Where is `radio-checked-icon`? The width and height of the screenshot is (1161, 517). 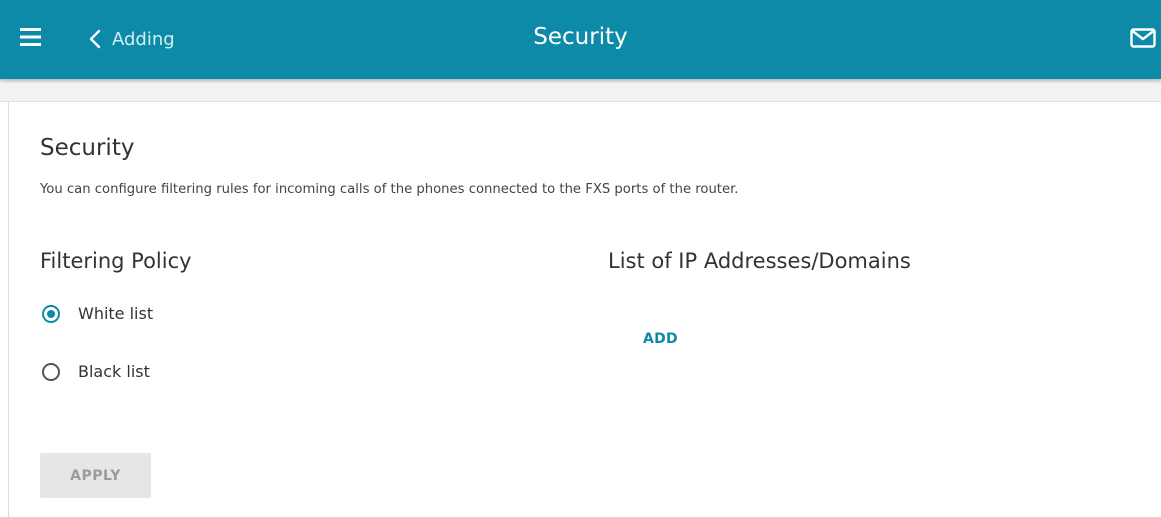
radio-checked-icon is located at coordinates (51, 313).